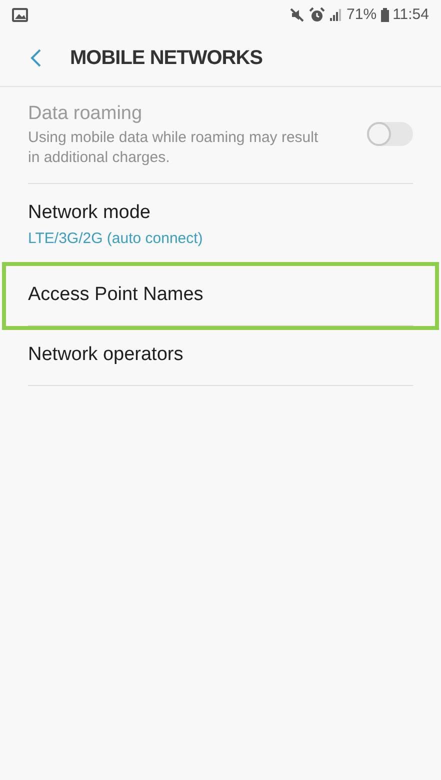 This screenshot has width=441, height=780. I want to click on alarm-icon, so click(316, 15).